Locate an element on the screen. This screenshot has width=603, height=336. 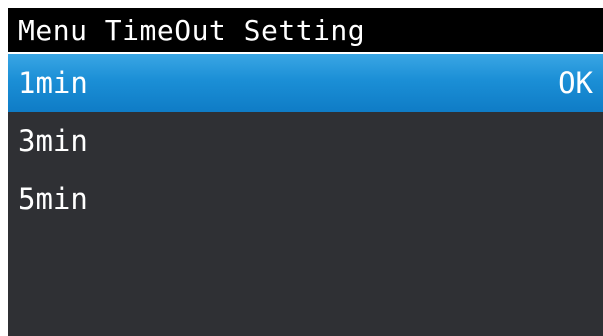
page-title: Menu TimeOut Setting is located at coordinates (192, 30).